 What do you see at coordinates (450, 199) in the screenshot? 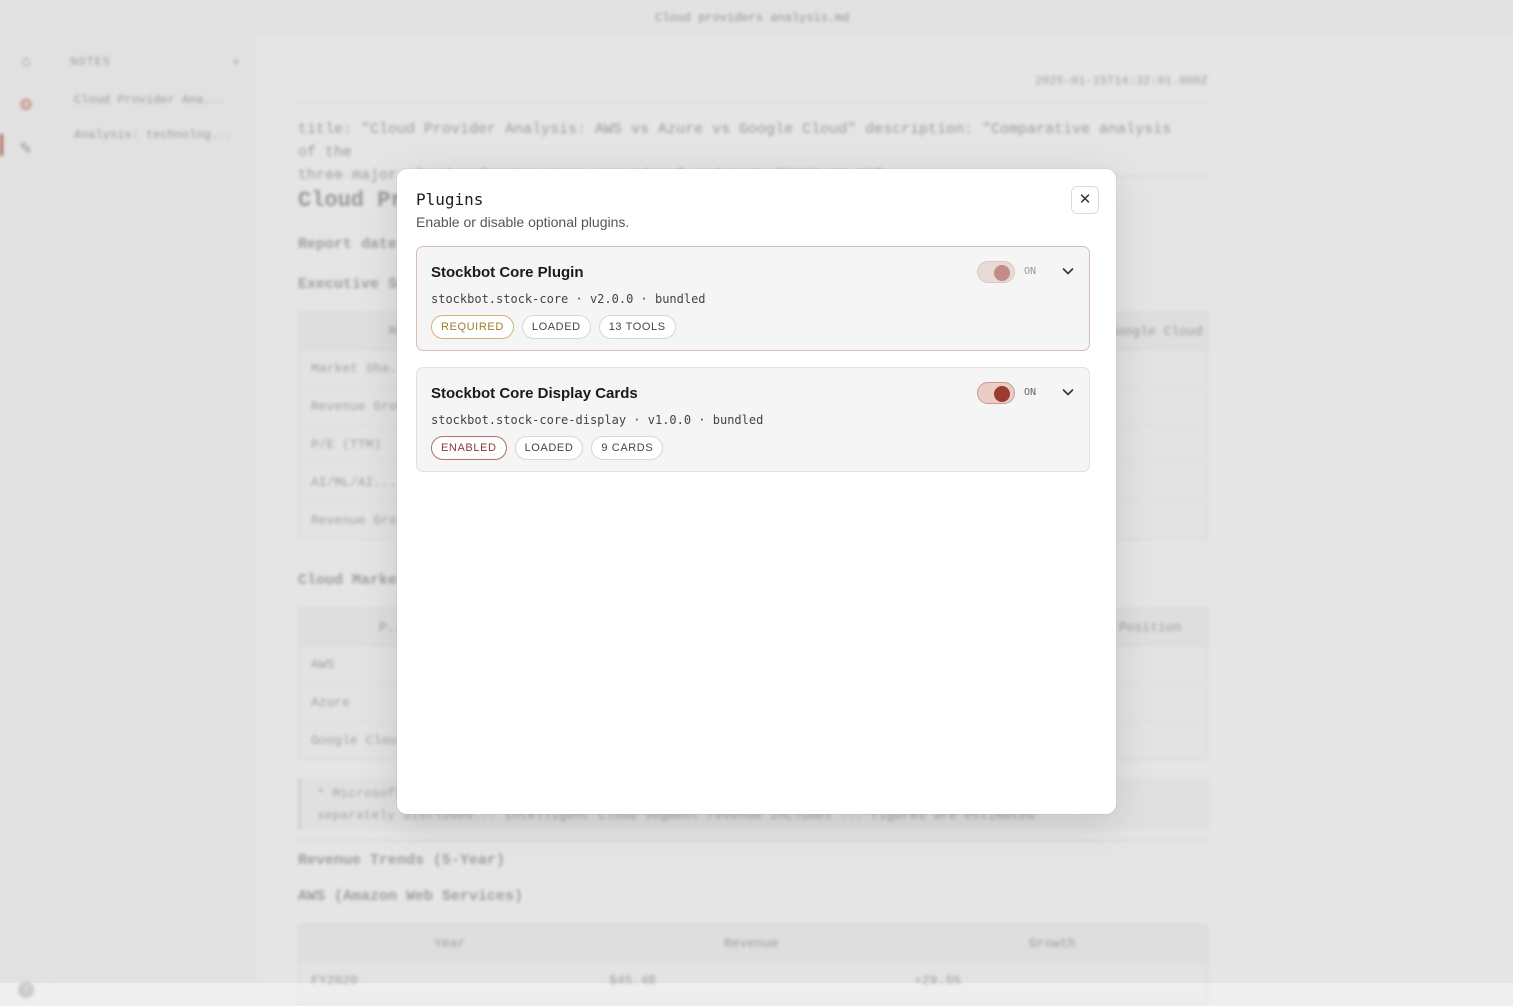
I see `dialog-title: Plugins` at bounding box center [450, 199].